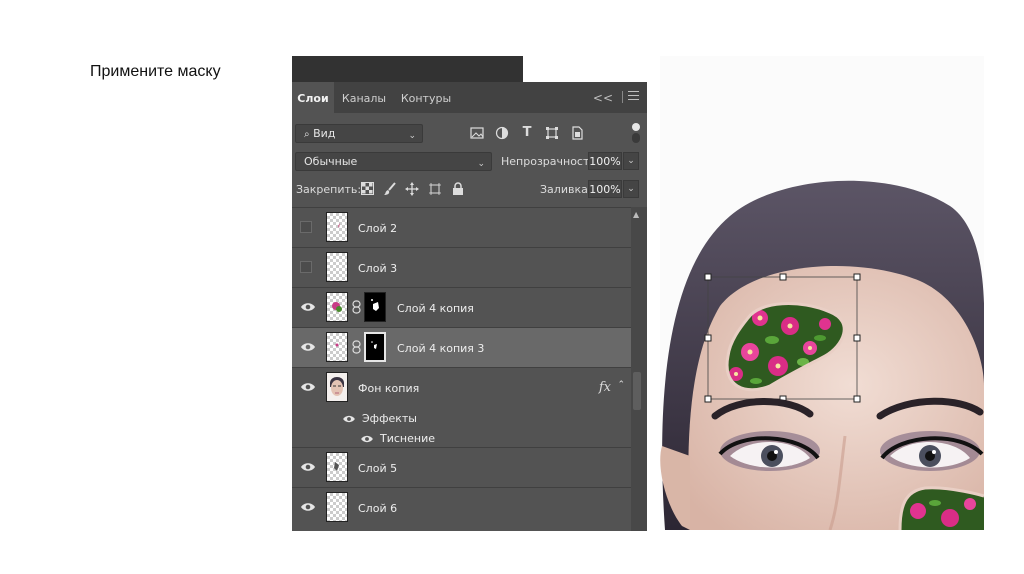 The height and width of the screenshot is (574, 1024). What do you see at coordinates (389, 418) in the screenshot?
I see `effects-label: Эффекты` at bounding box center [389, 418].